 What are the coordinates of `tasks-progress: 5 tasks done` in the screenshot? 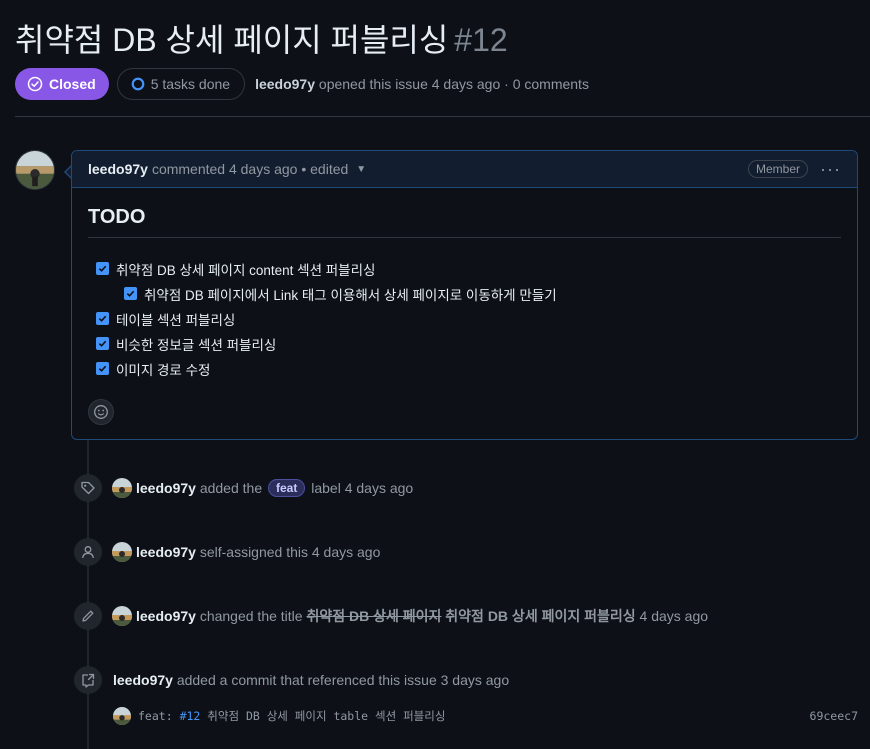 It's located at (181, 84).